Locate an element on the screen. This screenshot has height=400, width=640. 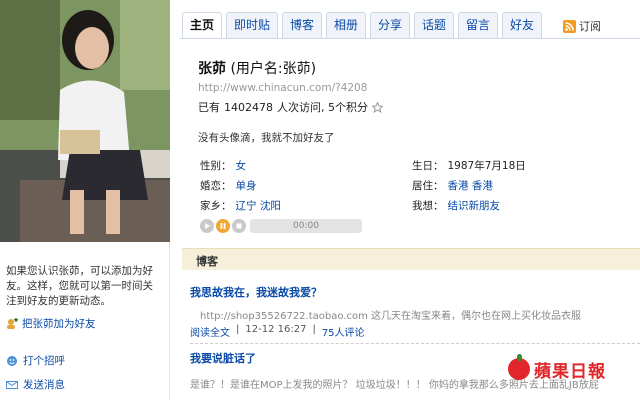
tab-home: 主页 is located at coordinates (202, 25).